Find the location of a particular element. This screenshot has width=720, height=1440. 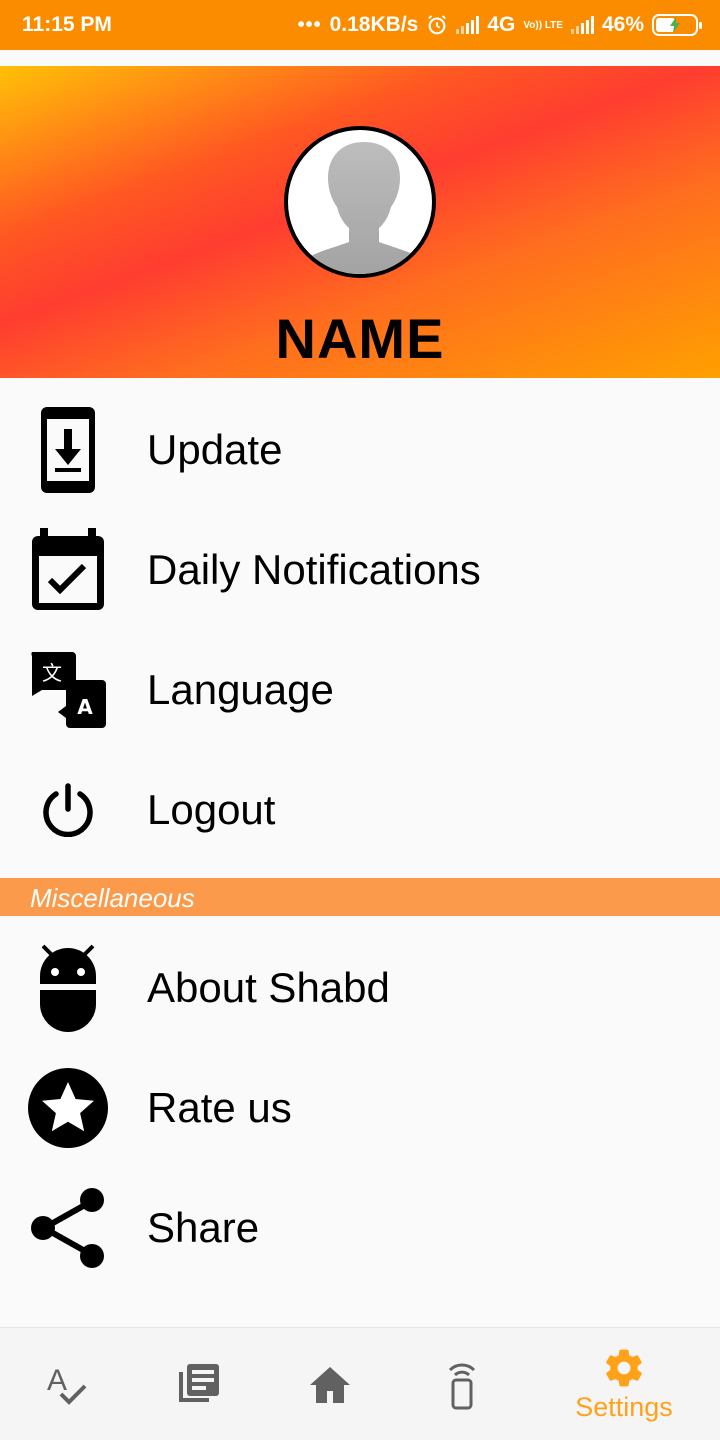

bottom-navigation: A Settings is located at coordinates (360, 1383).